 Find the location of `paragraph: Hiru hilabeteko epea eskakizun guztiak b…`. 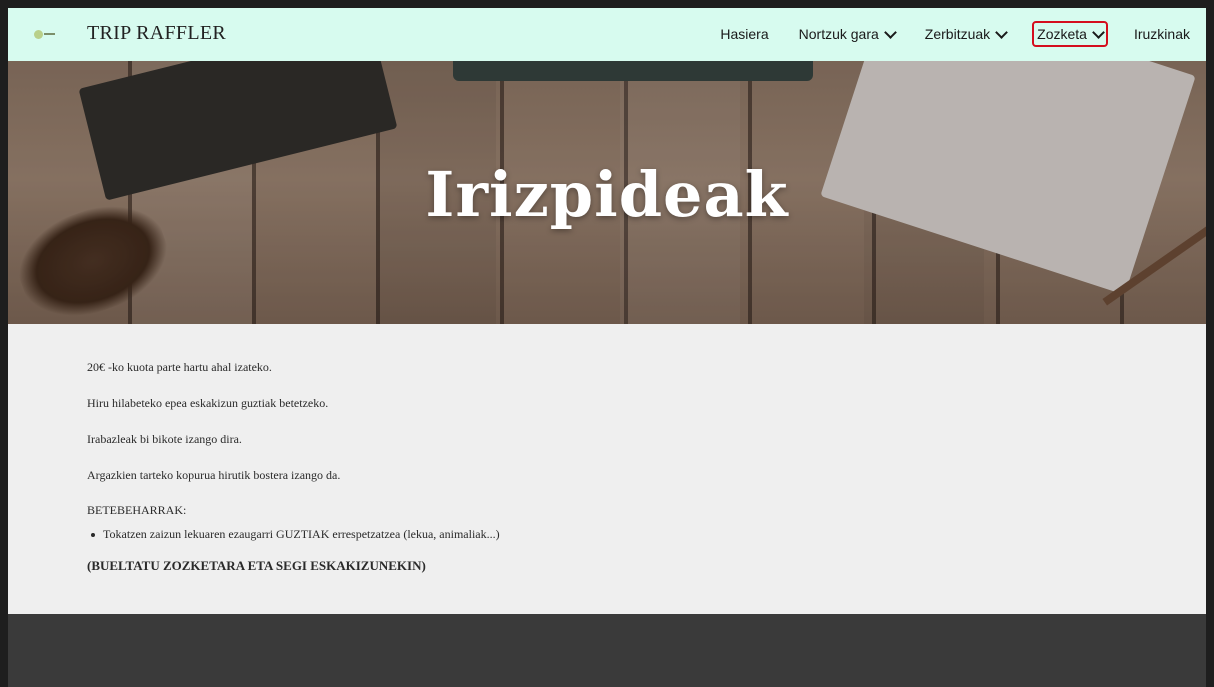

paragraph: Hiru hilabeteko epea eskakizun guztiak b… is located at coordinates (208, 403).